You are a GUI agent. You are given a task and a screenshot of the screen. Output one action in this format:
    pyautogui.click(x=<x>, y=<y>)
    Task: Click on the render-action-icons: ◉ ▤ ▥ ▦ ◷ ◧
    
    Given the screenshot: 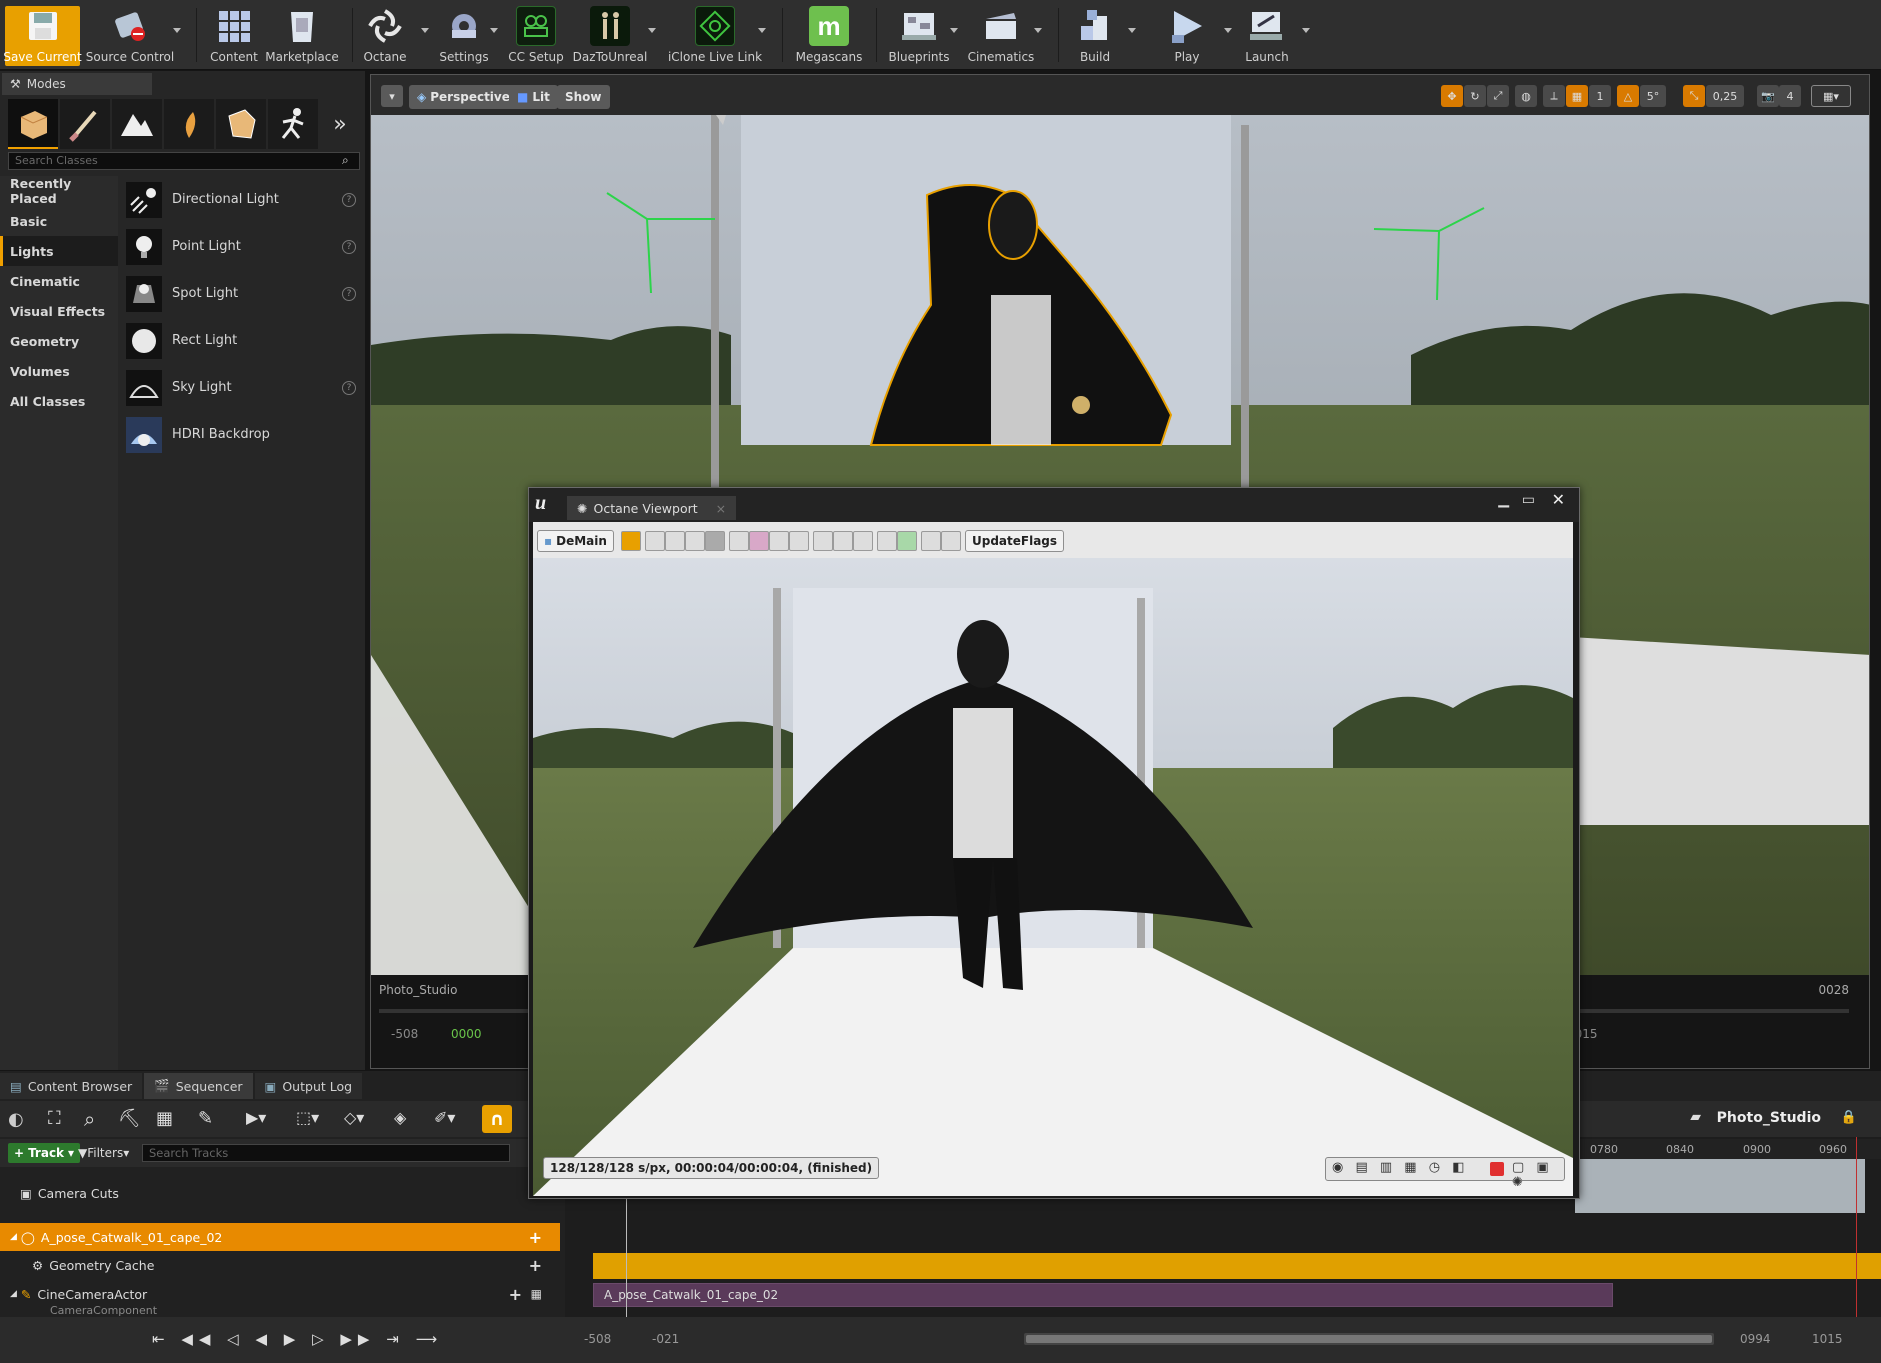 What is the action you would take?
    pyautogui.click(x=1400, y=1167)
    